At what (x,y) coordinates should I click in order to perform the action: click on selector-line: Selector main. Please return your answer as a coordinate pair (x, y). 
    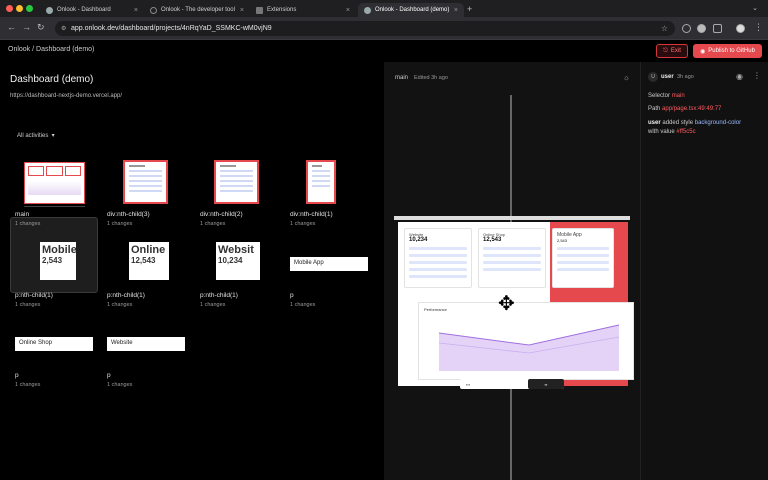
    Looking at the image, I should click on (666, 96).